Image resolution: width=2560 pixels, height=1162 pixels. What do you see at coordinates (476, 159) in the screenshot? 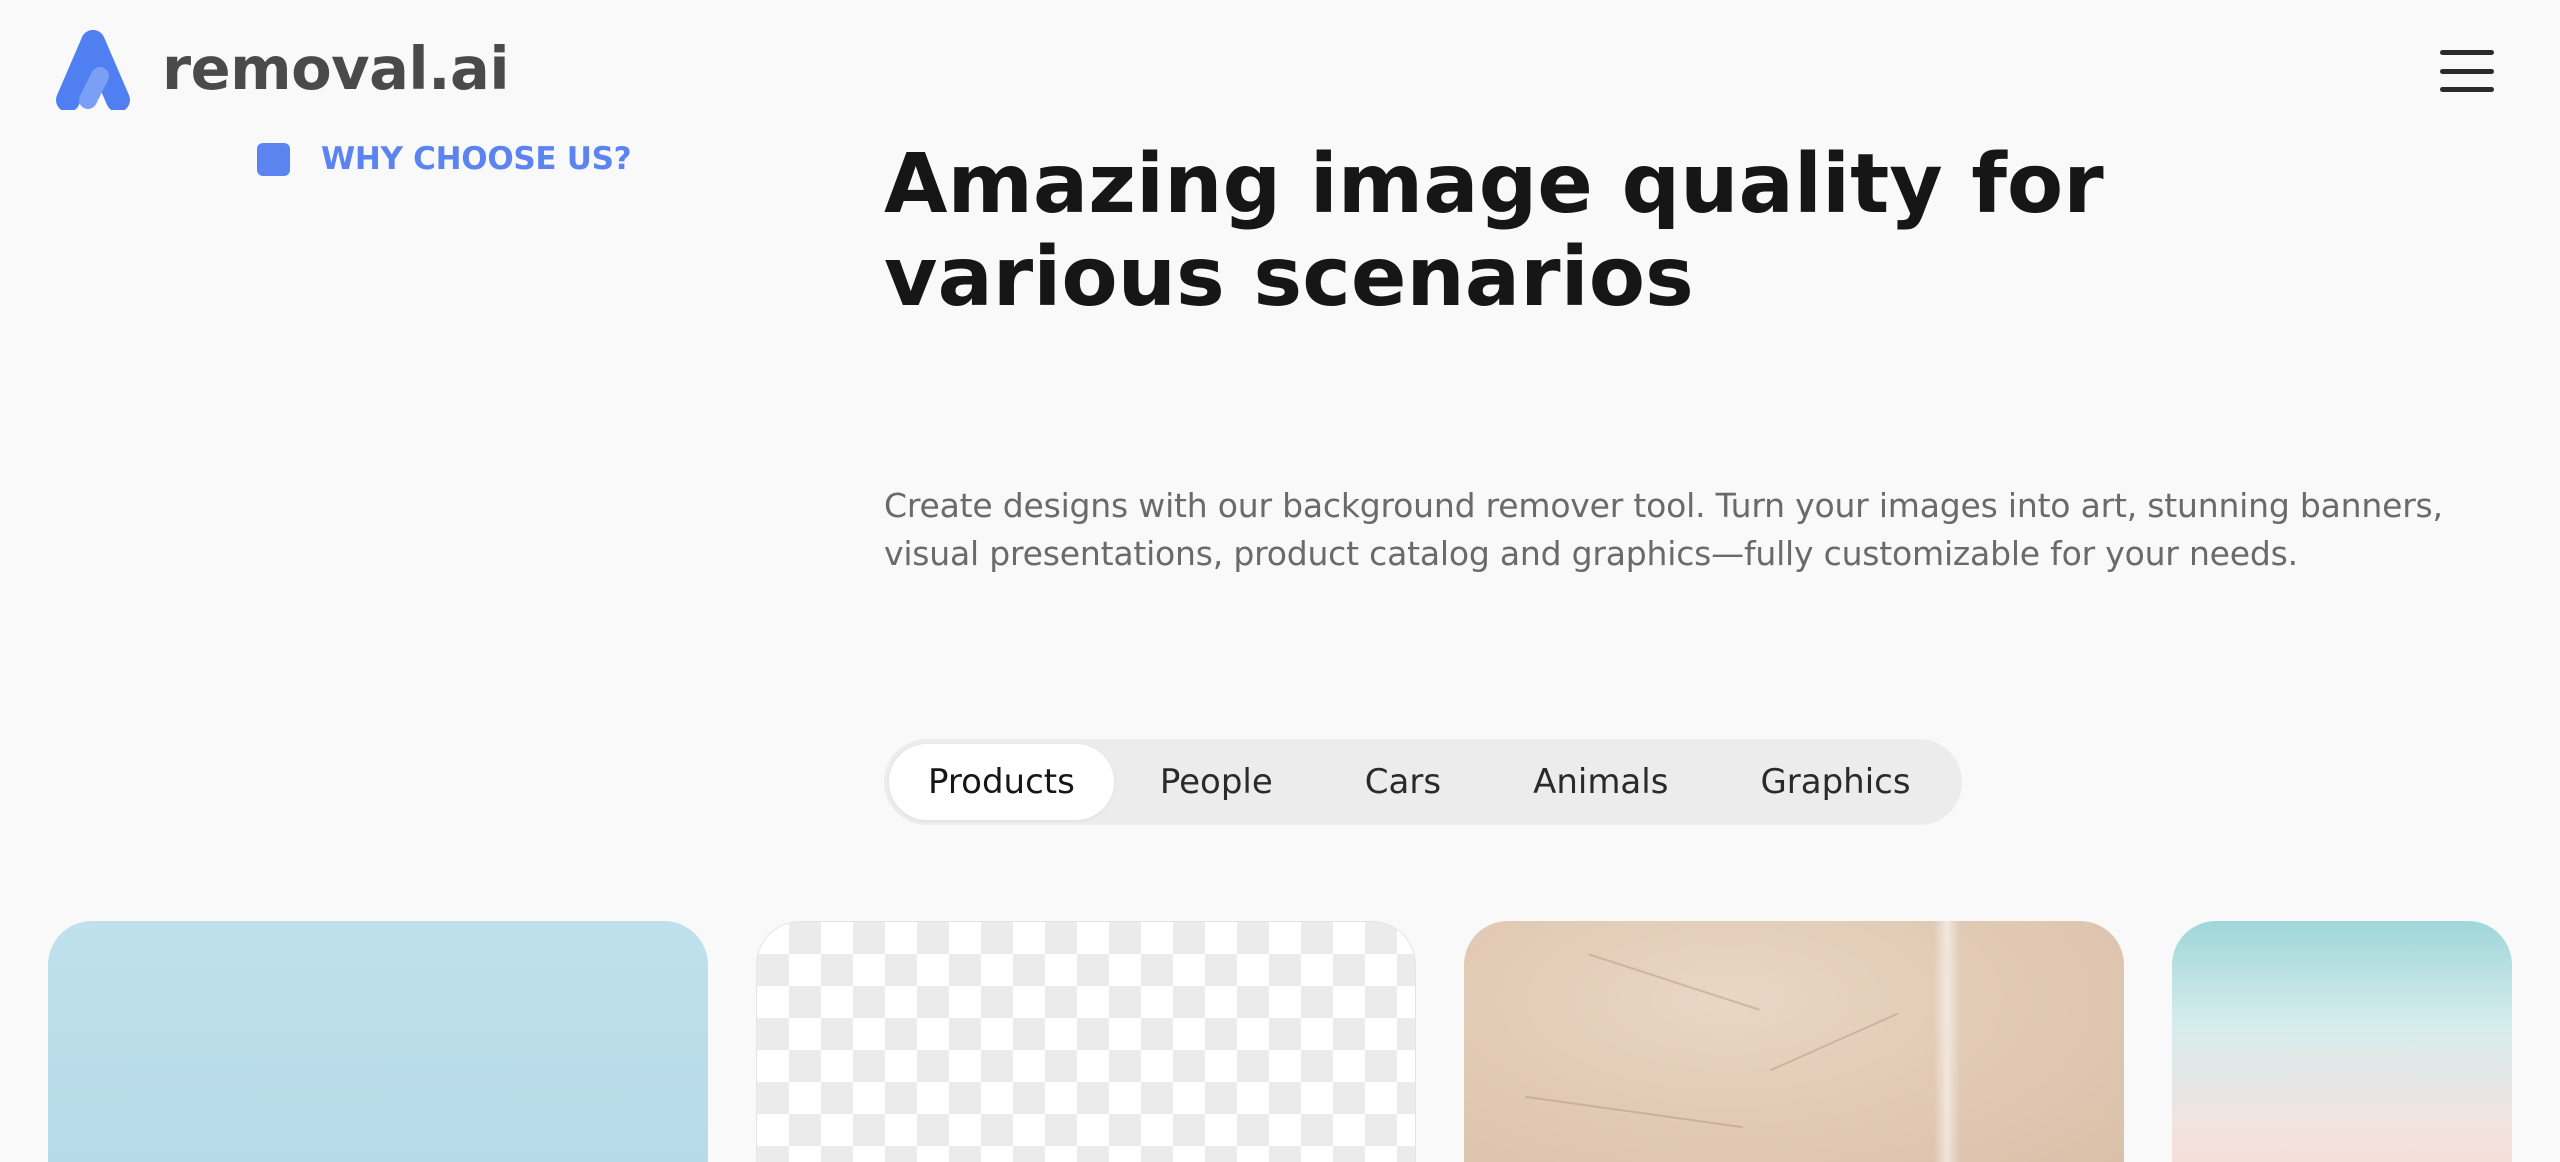
I see `eyebrow-label: WHY CHOOSE US?` at bounding box center [476, 159].